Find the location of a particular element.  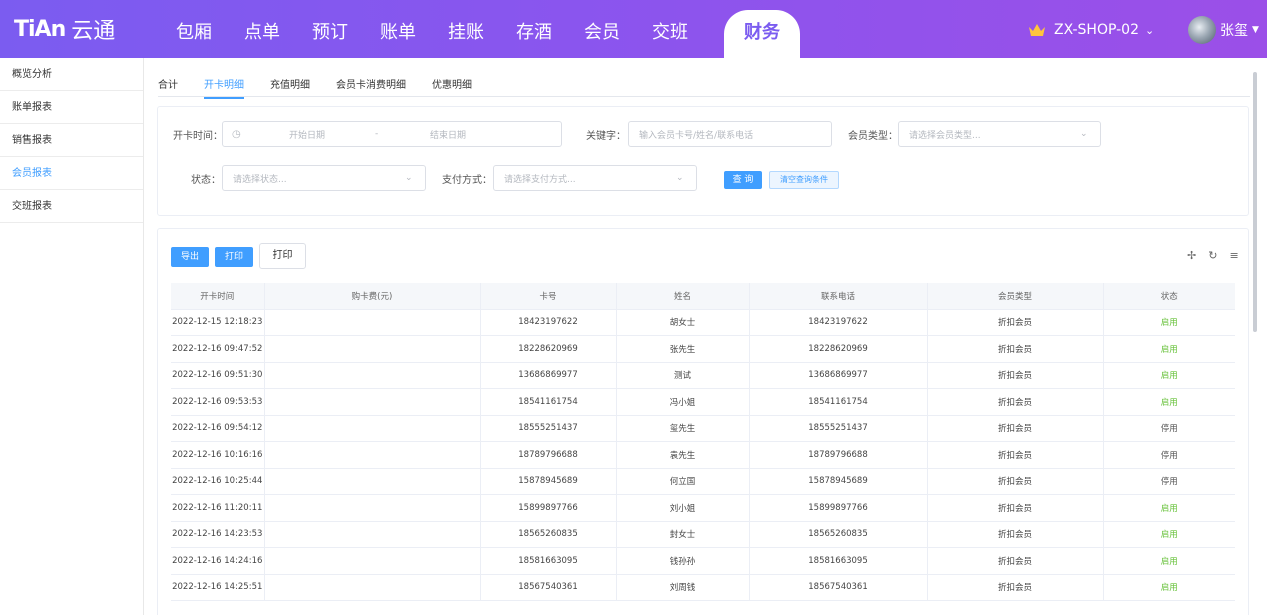

shop-selector: ZX-SHOP-02 ⌄ is located at coordinates (1091, 30).